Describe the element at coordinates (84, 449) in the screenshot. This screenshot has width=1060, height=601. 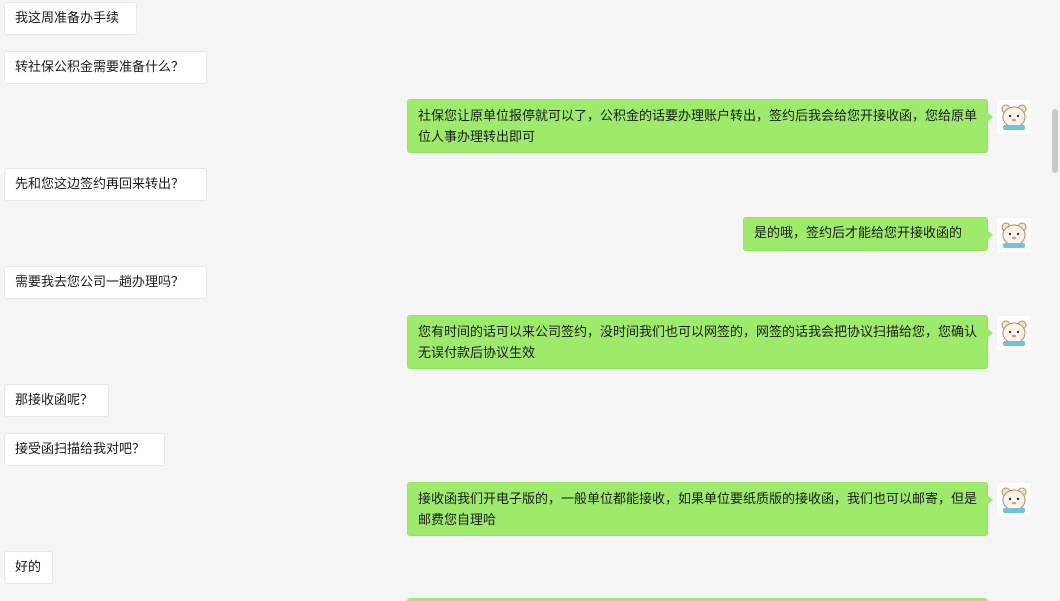
I see `incoming-message: 接受函扫描给我对吧？` at that location.